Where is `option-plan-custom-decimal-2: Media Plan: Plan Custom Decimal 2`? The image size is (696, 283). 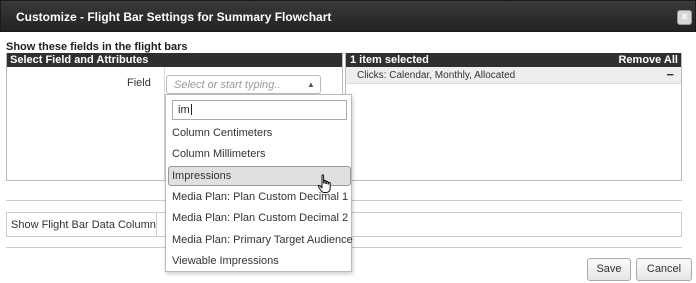 option-plan-custom-decimal-2: Media Plan: Plan Custom Decimal 2 is located at coordinates (259, 218).